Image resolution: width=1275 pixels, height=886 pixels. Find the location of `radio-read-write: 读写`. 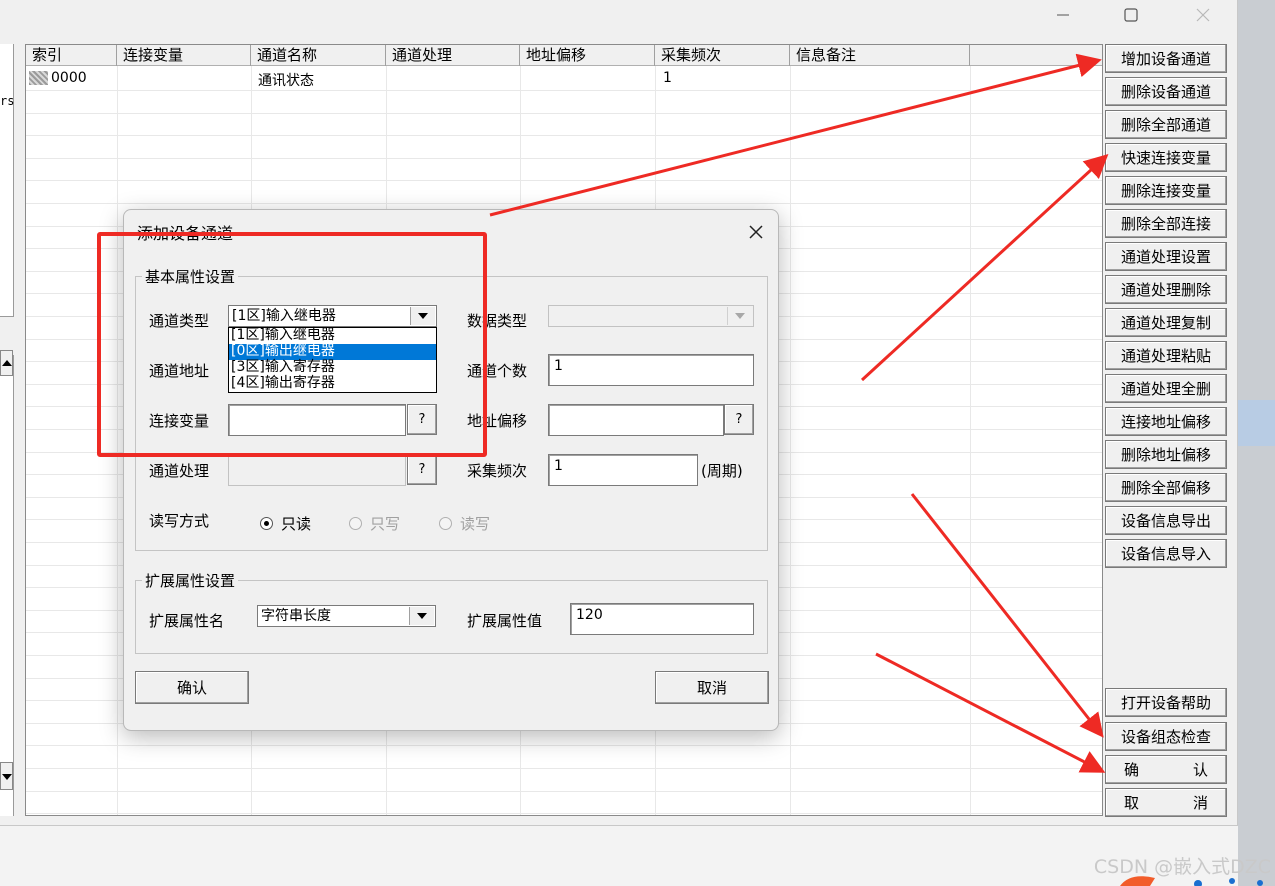

radio-read-write: 读写 is located at coordinates (464, 523).